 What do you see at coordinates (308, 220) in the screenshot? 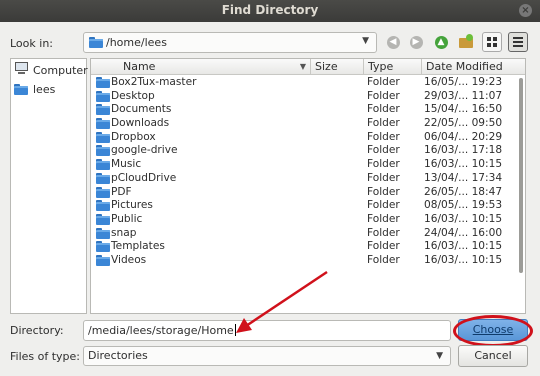
I see `table-row: Public Folder 16/03/... 10:15` at bounding box center [308, 220].